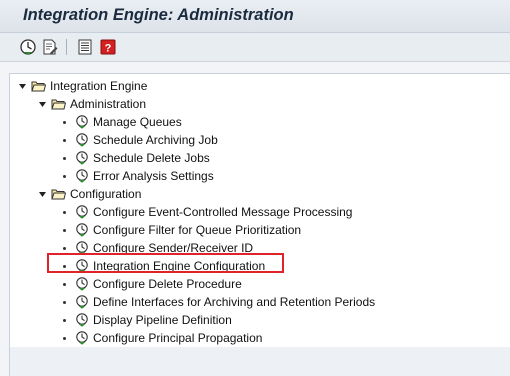 The image size is (510, 376). I want to click on title-bar: Integration Engine: Administration, so click(255, 16).